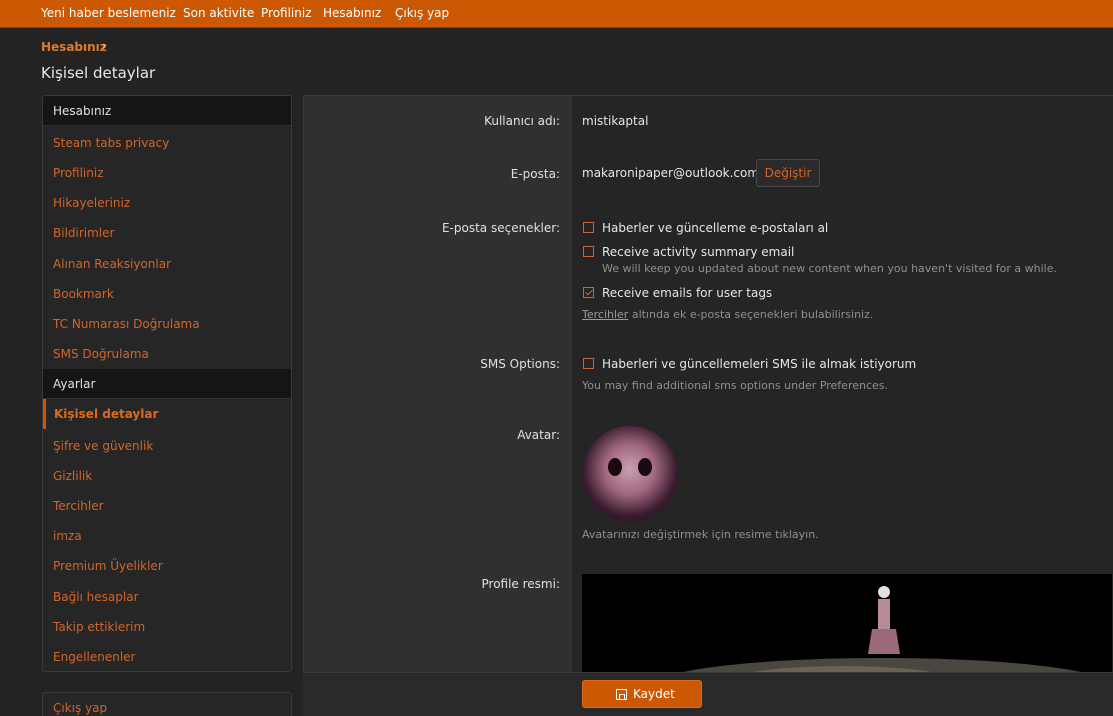  What do you see at coordinates (167, 414) in the screenshot?
I see `sidebar-item-personal-details: Kişisel detaylar` at bounding box center [167, 414].